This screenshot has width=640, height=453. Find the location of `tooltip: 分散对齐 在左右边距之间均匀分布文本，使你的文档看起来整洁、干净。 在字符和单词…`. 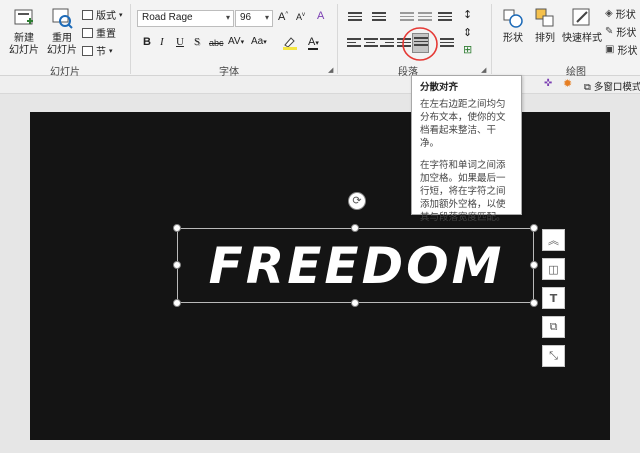

tooltip: 分散对齐 在左右边距之间均匀分布文本，使你的文档看起来整洁、干净。 在字符和单词… is located at coordinates (466, 149).